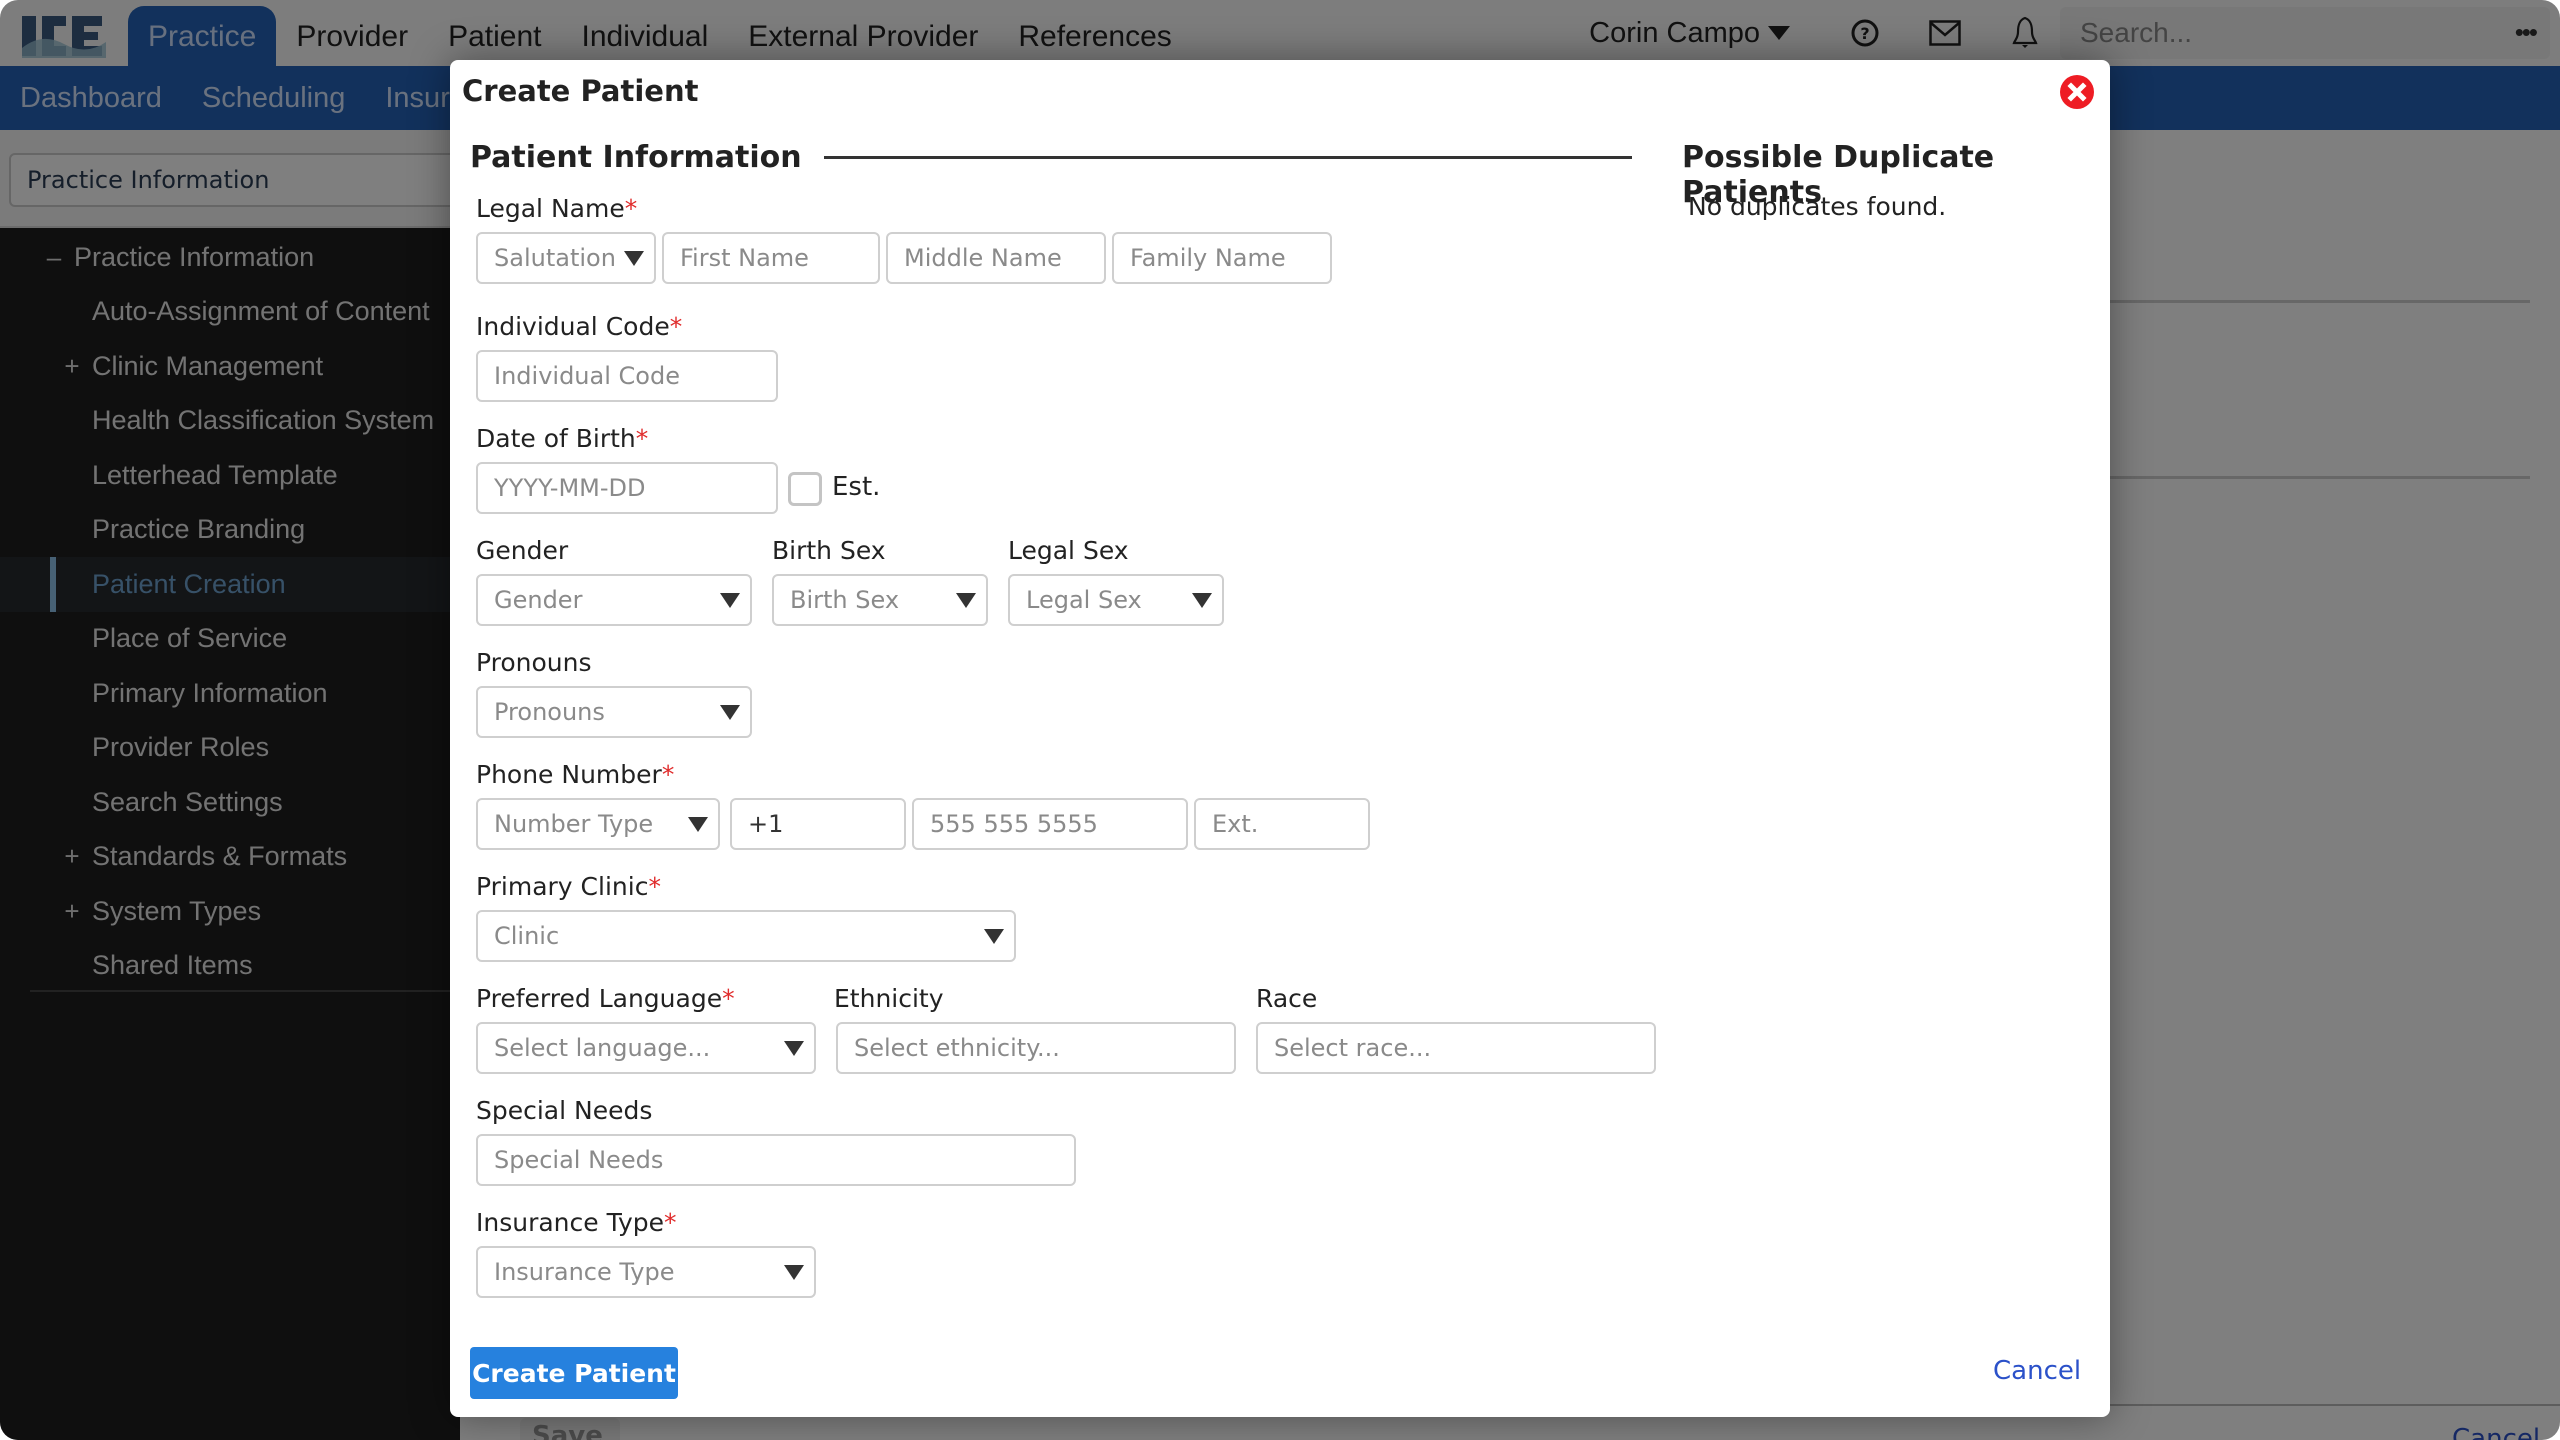 The width and height of the screenshot is (2560, 1440). Describe the element at coordinates (522, 550) in the screenshot. I see `gender-label: Gender` at that location.